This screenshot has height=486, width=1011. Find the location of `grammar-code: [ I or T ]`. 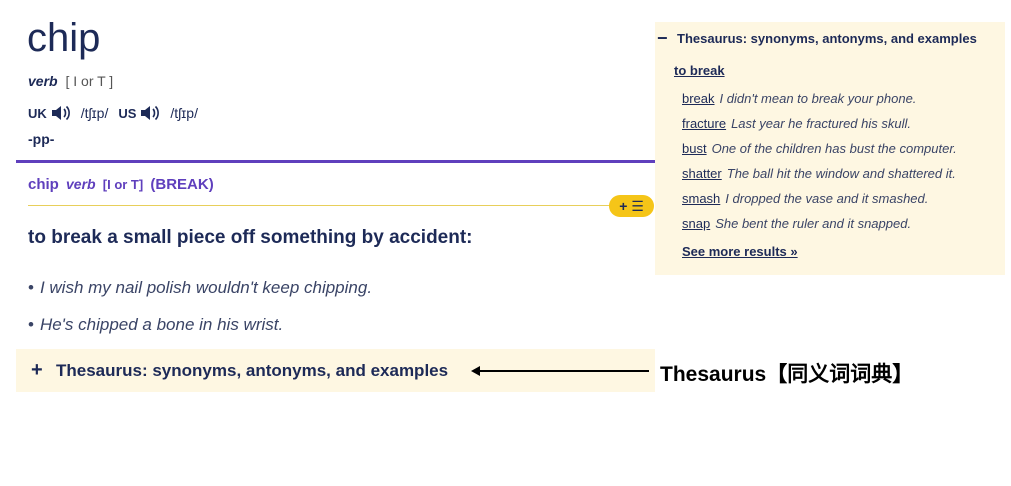

grammar-code: [ I or T ] is located at coordinates (89, 81).